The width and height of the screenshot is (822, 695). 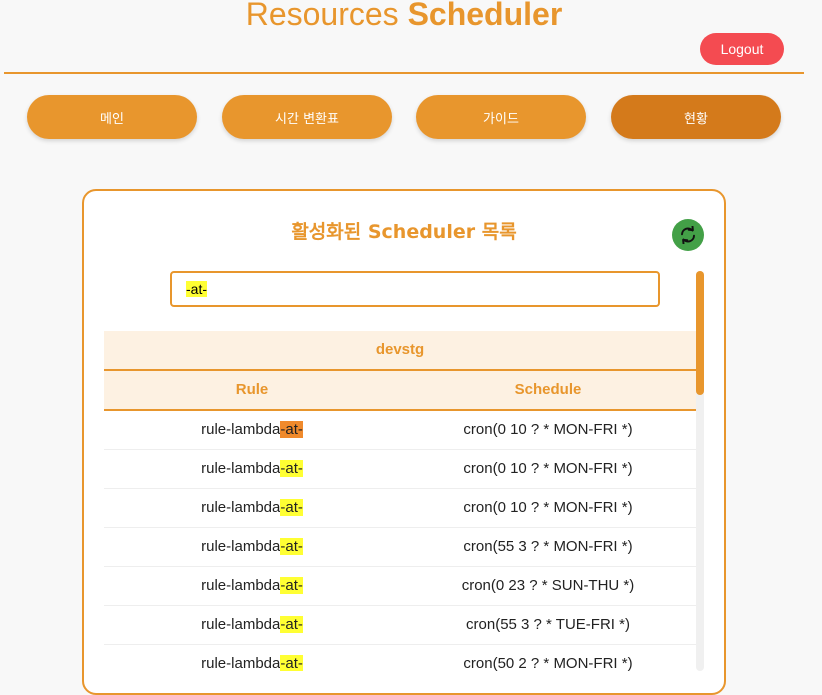 I want to click on refresh-icon, so click(x=688, y=235).